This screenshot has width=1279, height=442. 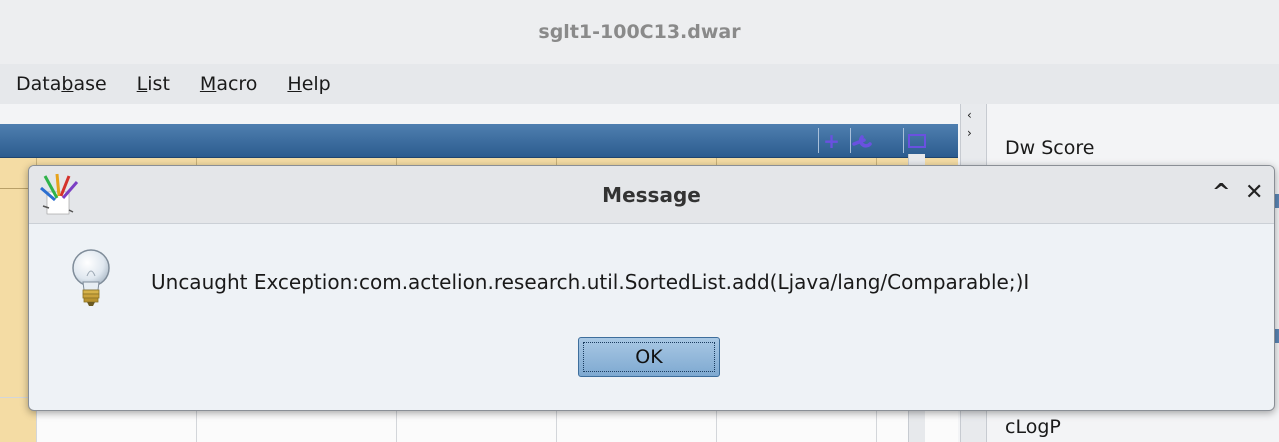 I want to click on wrench-icon-glyph, so click(x=861, y=141).